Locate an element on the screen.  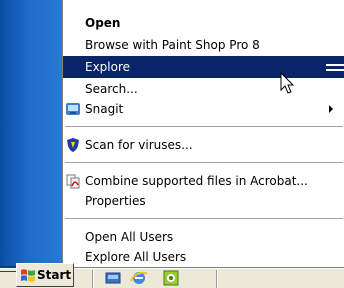
menu-item-open: Open is located at coordinates (203, 23).